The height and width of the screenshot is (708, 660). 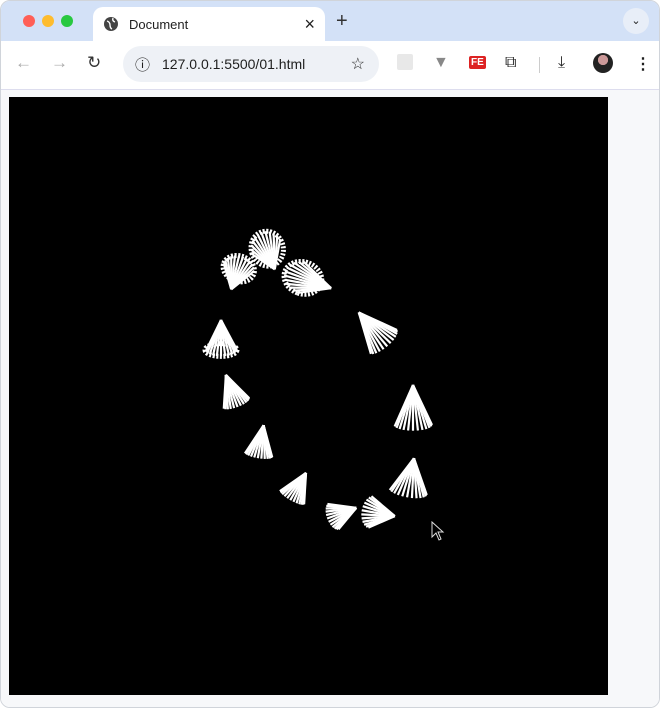 What do you see at coordinates (330, 21) in the screenshot?
I see `tab-bar: Document × + ⌄` at bounding box center [330, 21].